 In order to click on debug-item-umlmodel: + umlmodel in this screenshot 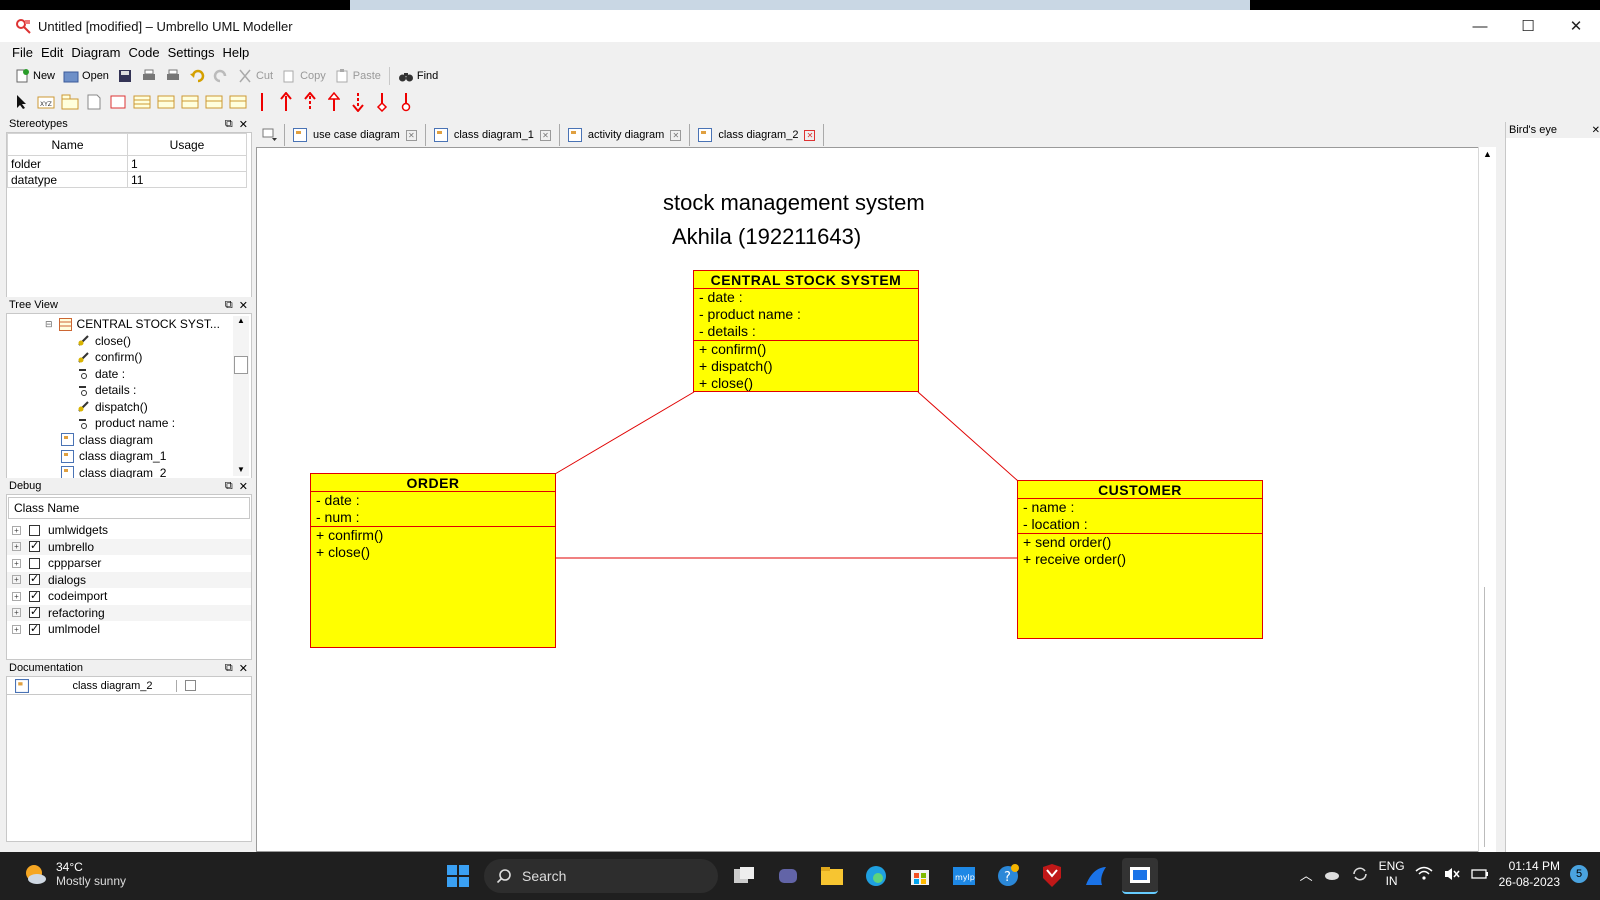, I will do `click(129, 629)`.